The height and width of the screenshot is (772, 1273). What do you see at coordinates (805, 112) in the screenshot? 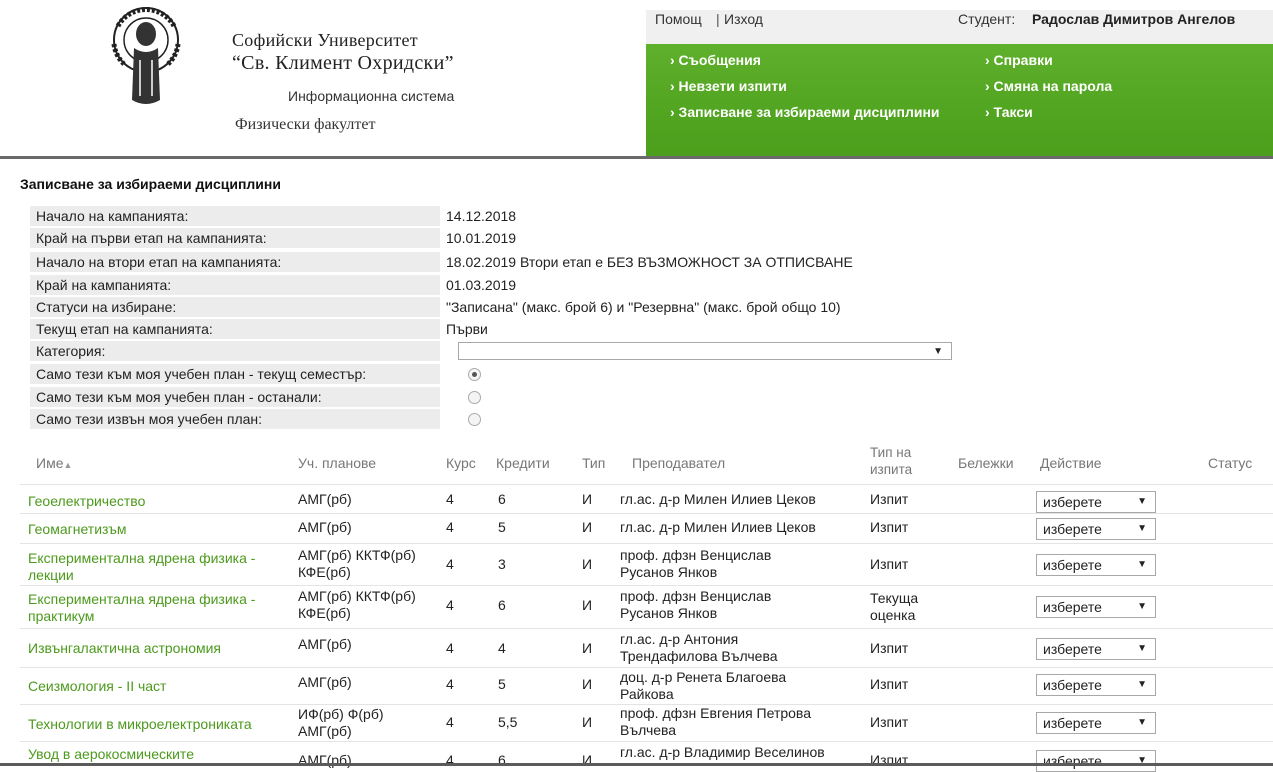
I see `nav-elective-enrollment-link: › Записване за избираеми дисциплини` at bounding box center [805, 112].